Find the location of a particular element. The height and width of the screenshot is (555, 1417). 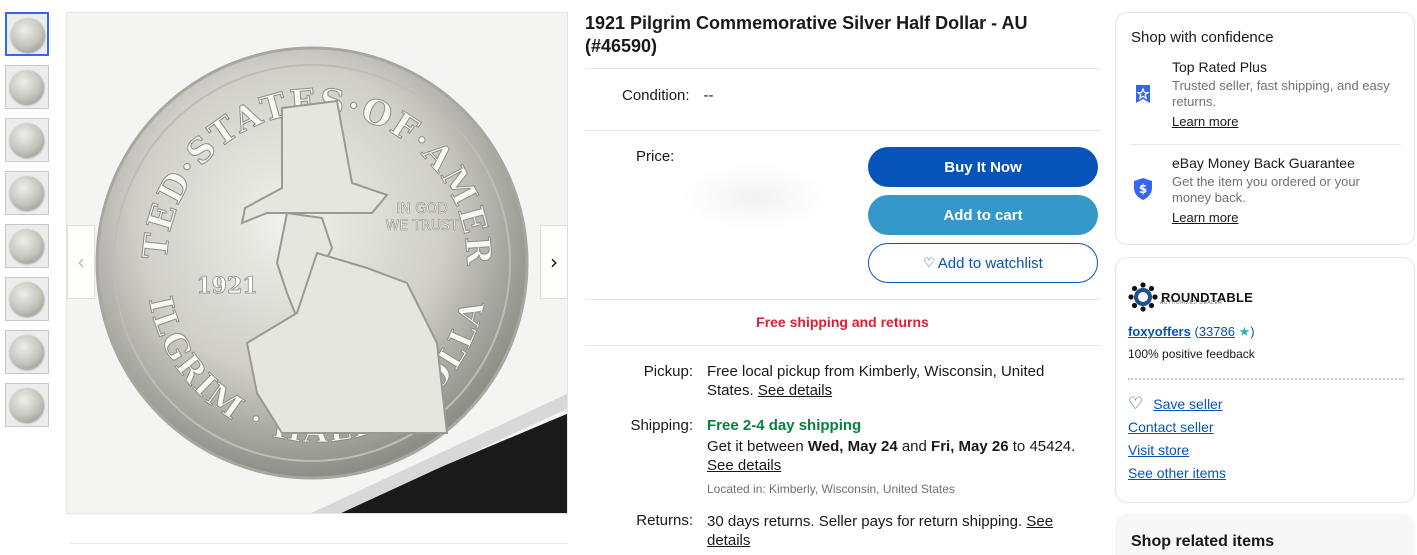

top-rated-learn-more-link: Learn more is located at coordinates (1205, 121).